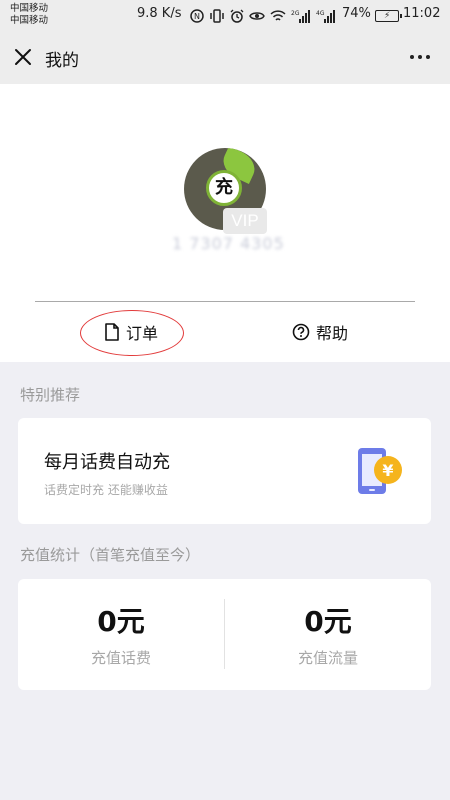 The height and width of the screenshot is (800, 450). I want to click on orders-button: 订单, so click(131, 332).